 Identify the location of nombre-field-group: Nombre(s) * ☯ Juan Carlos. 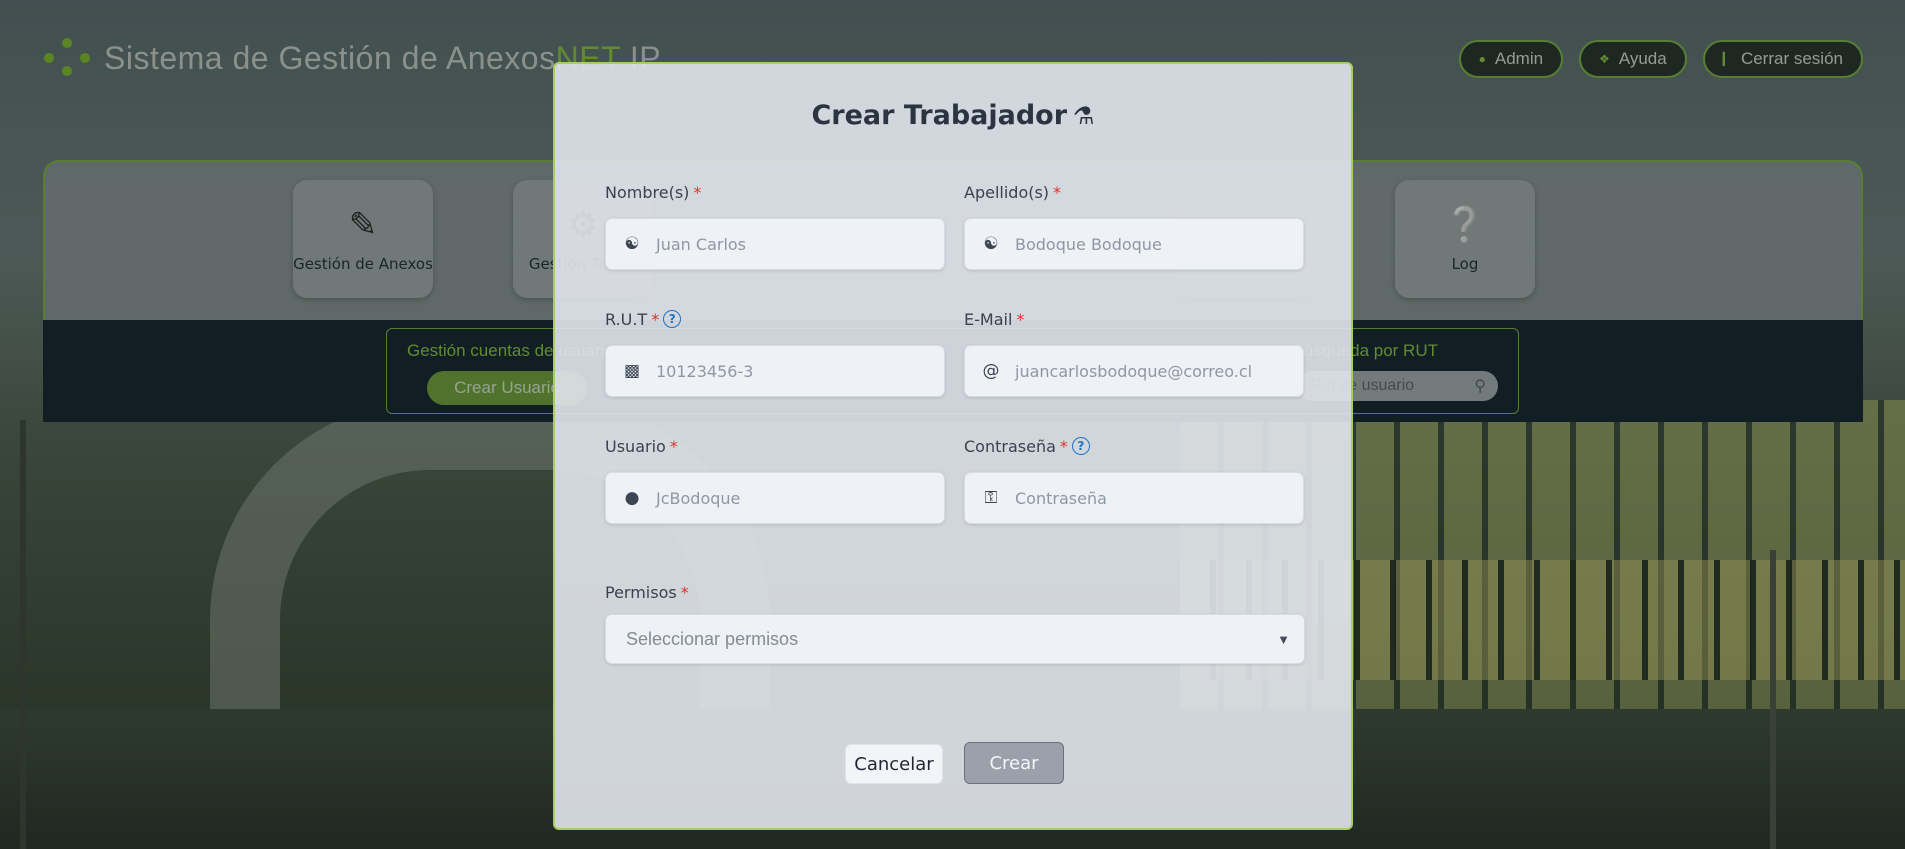
(775, 225).